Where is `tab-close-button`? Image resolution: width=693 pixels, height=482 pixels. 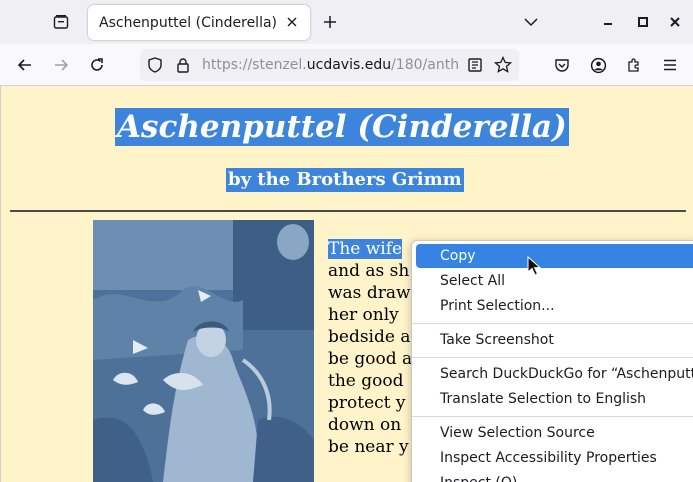 tab-close-button is located at coordinates (292, 22).